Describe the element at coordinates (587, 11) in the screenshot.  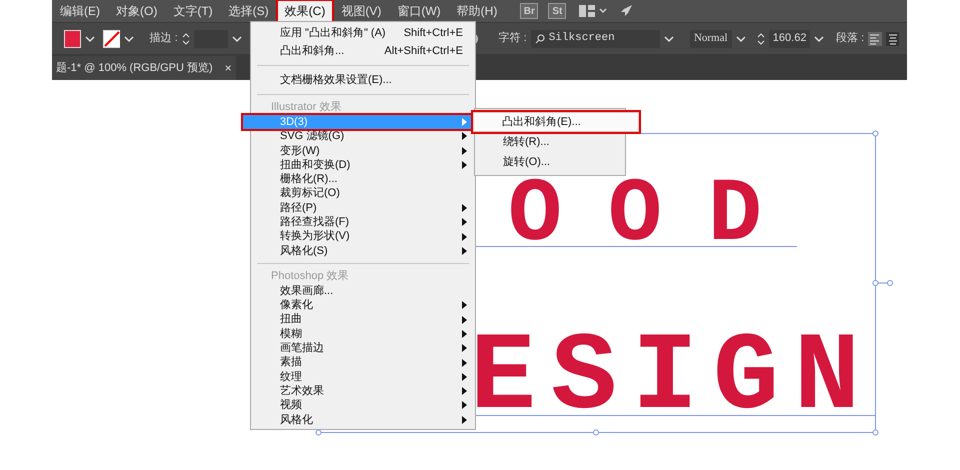
I see `workspace-layout-icon` at that location.